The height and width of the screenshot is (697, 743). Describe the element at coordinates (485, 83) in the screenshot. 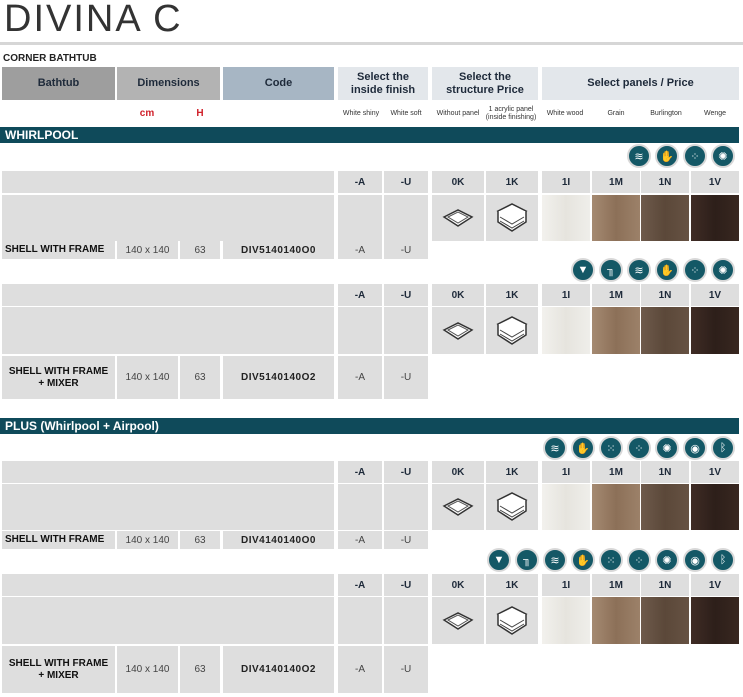

I see `header-structure-price: Select the structure Price` at that location.